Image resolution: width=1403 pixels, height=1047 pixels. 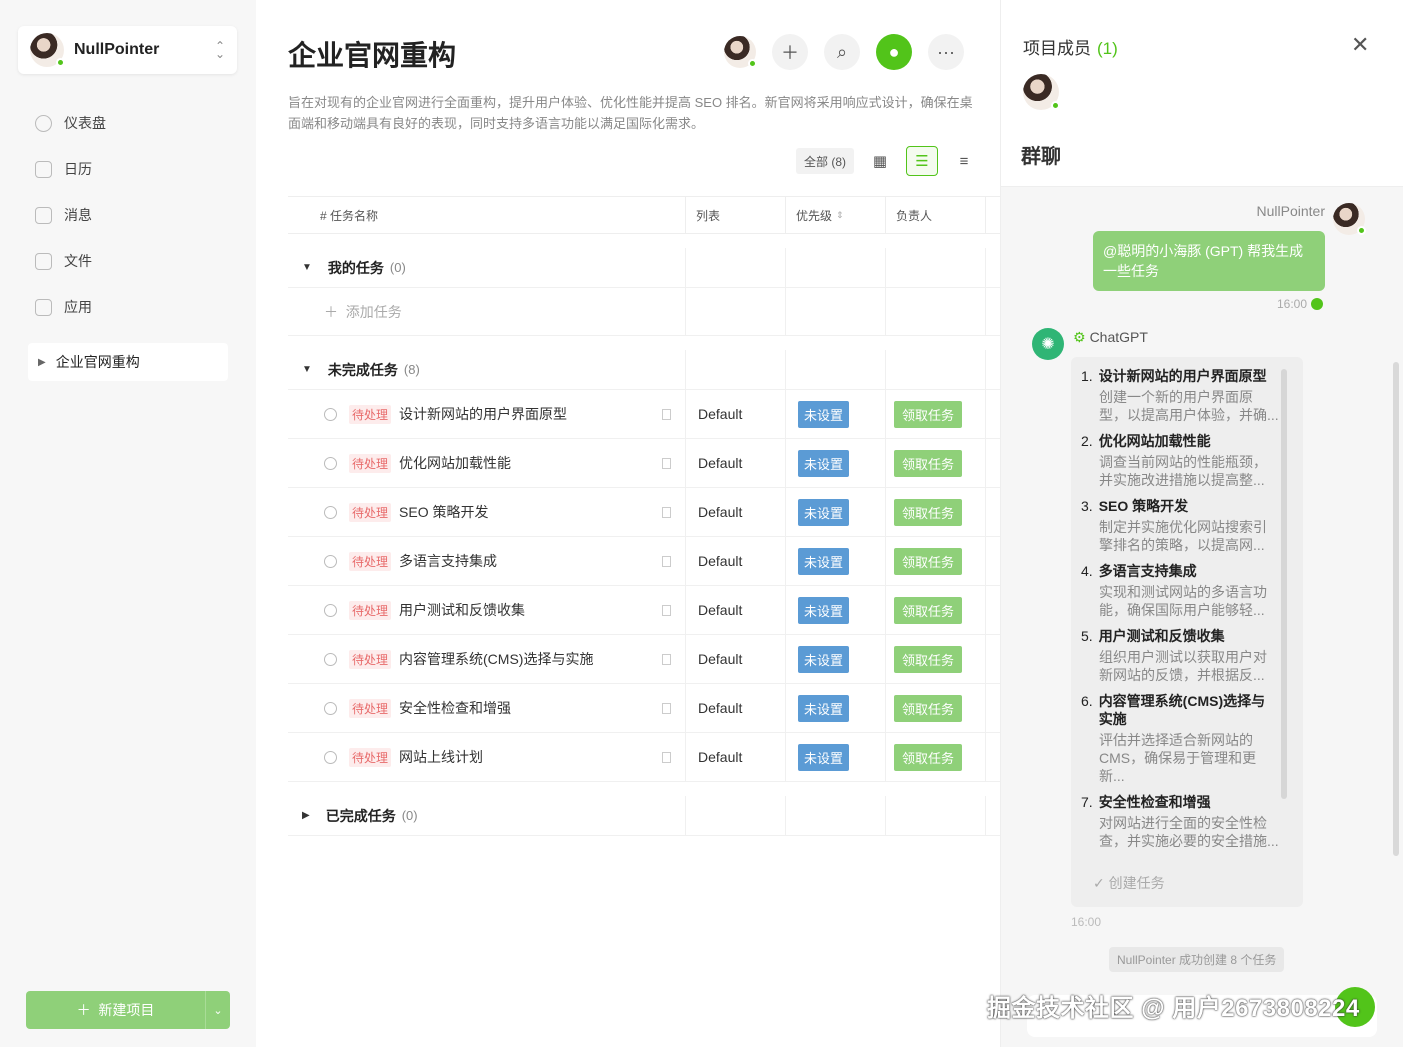 I want to click on task-name: 安全性检查和增强, so click(x=530, y=708).